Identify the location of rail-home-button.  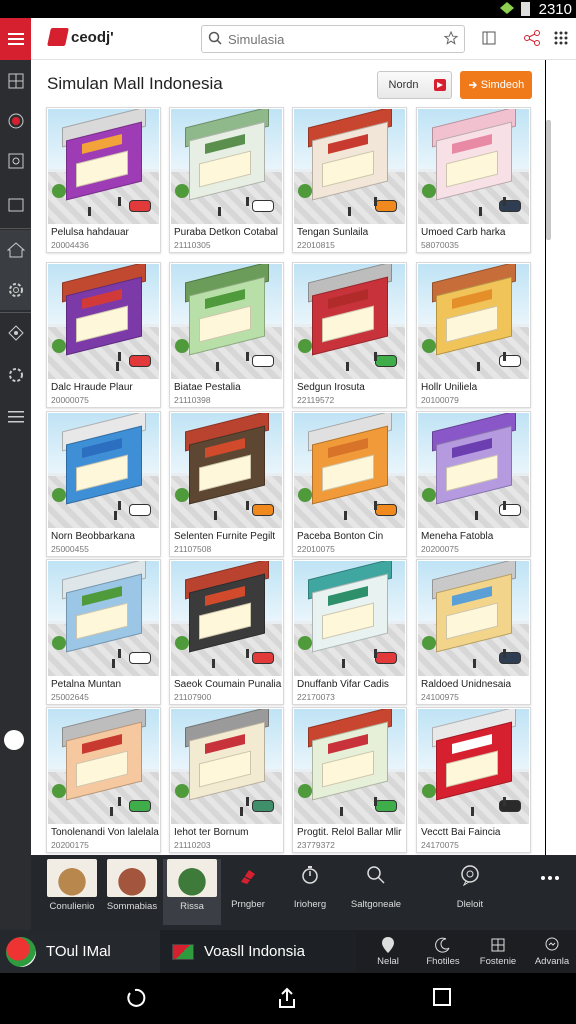
(15, 250).